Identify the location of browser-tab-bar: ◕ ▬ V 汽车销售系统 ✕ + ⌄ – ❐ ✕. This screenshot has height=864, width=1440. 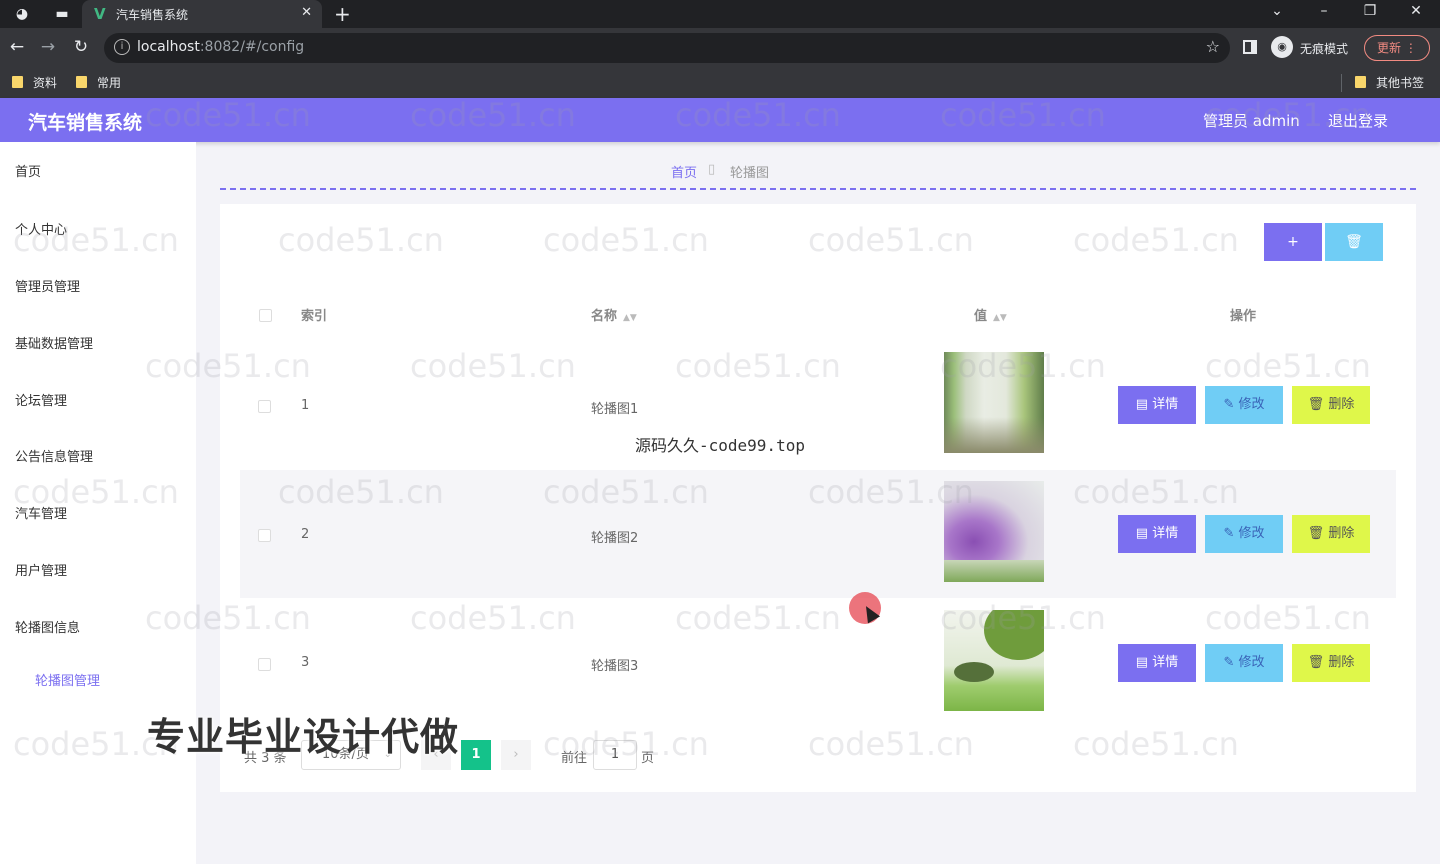
(720, 14).